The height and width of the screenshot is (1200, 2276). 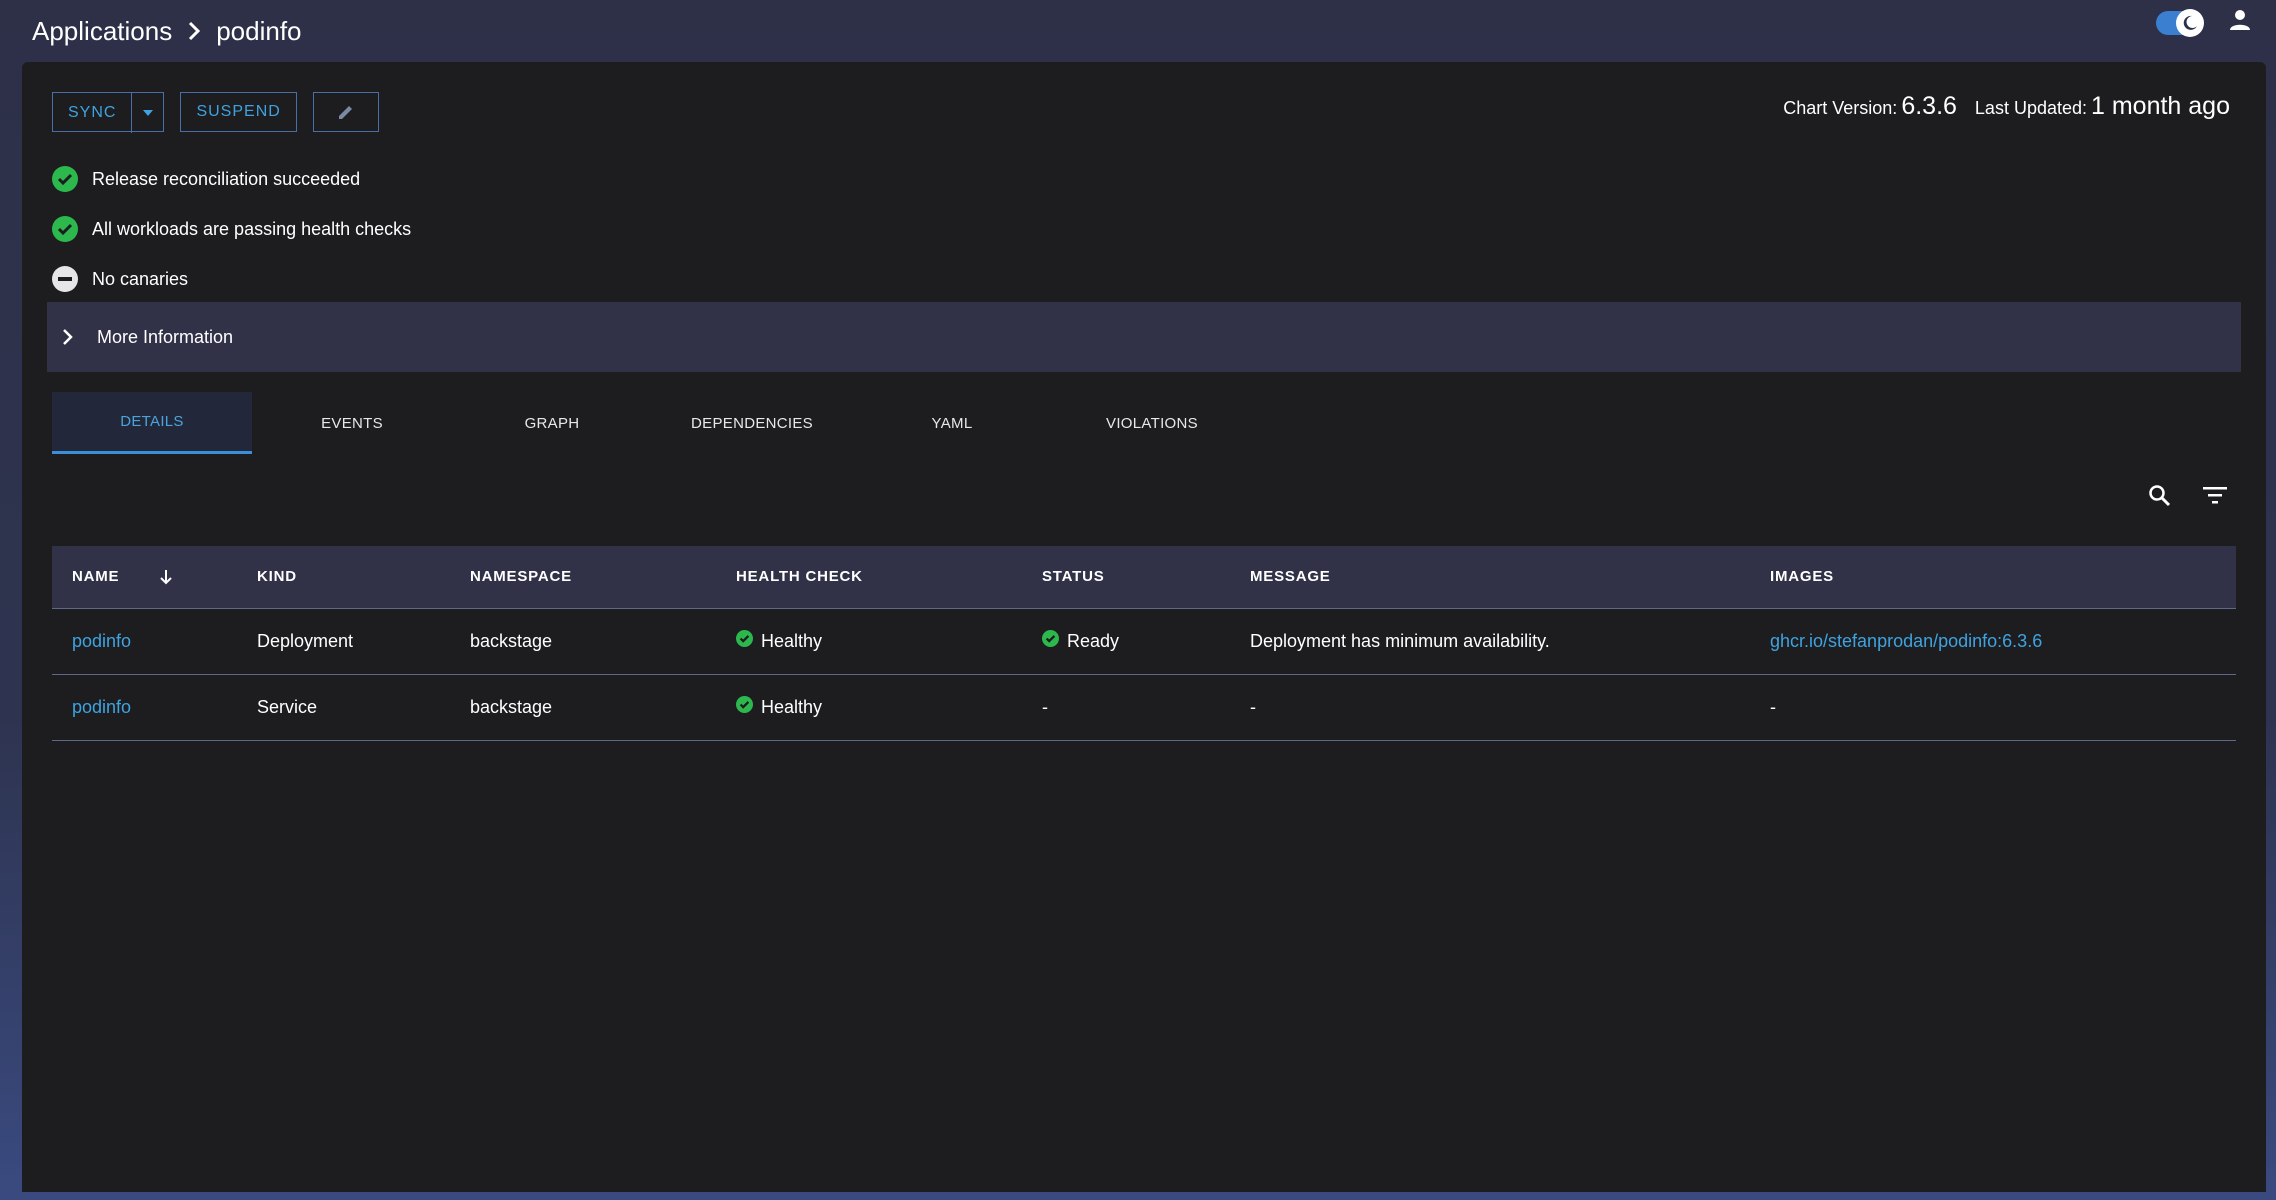 I want to click on edit-button, so click(x=345, y=112).